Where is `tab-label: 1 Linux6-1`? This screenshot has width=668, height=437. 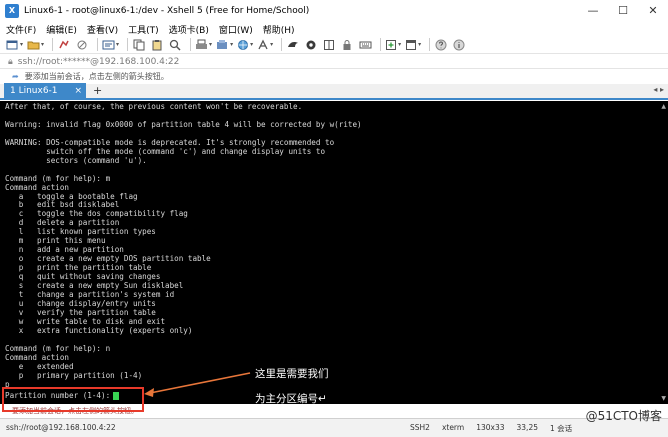
tab-label: 1 Linux6-1 is located at coordinates (34, 90).